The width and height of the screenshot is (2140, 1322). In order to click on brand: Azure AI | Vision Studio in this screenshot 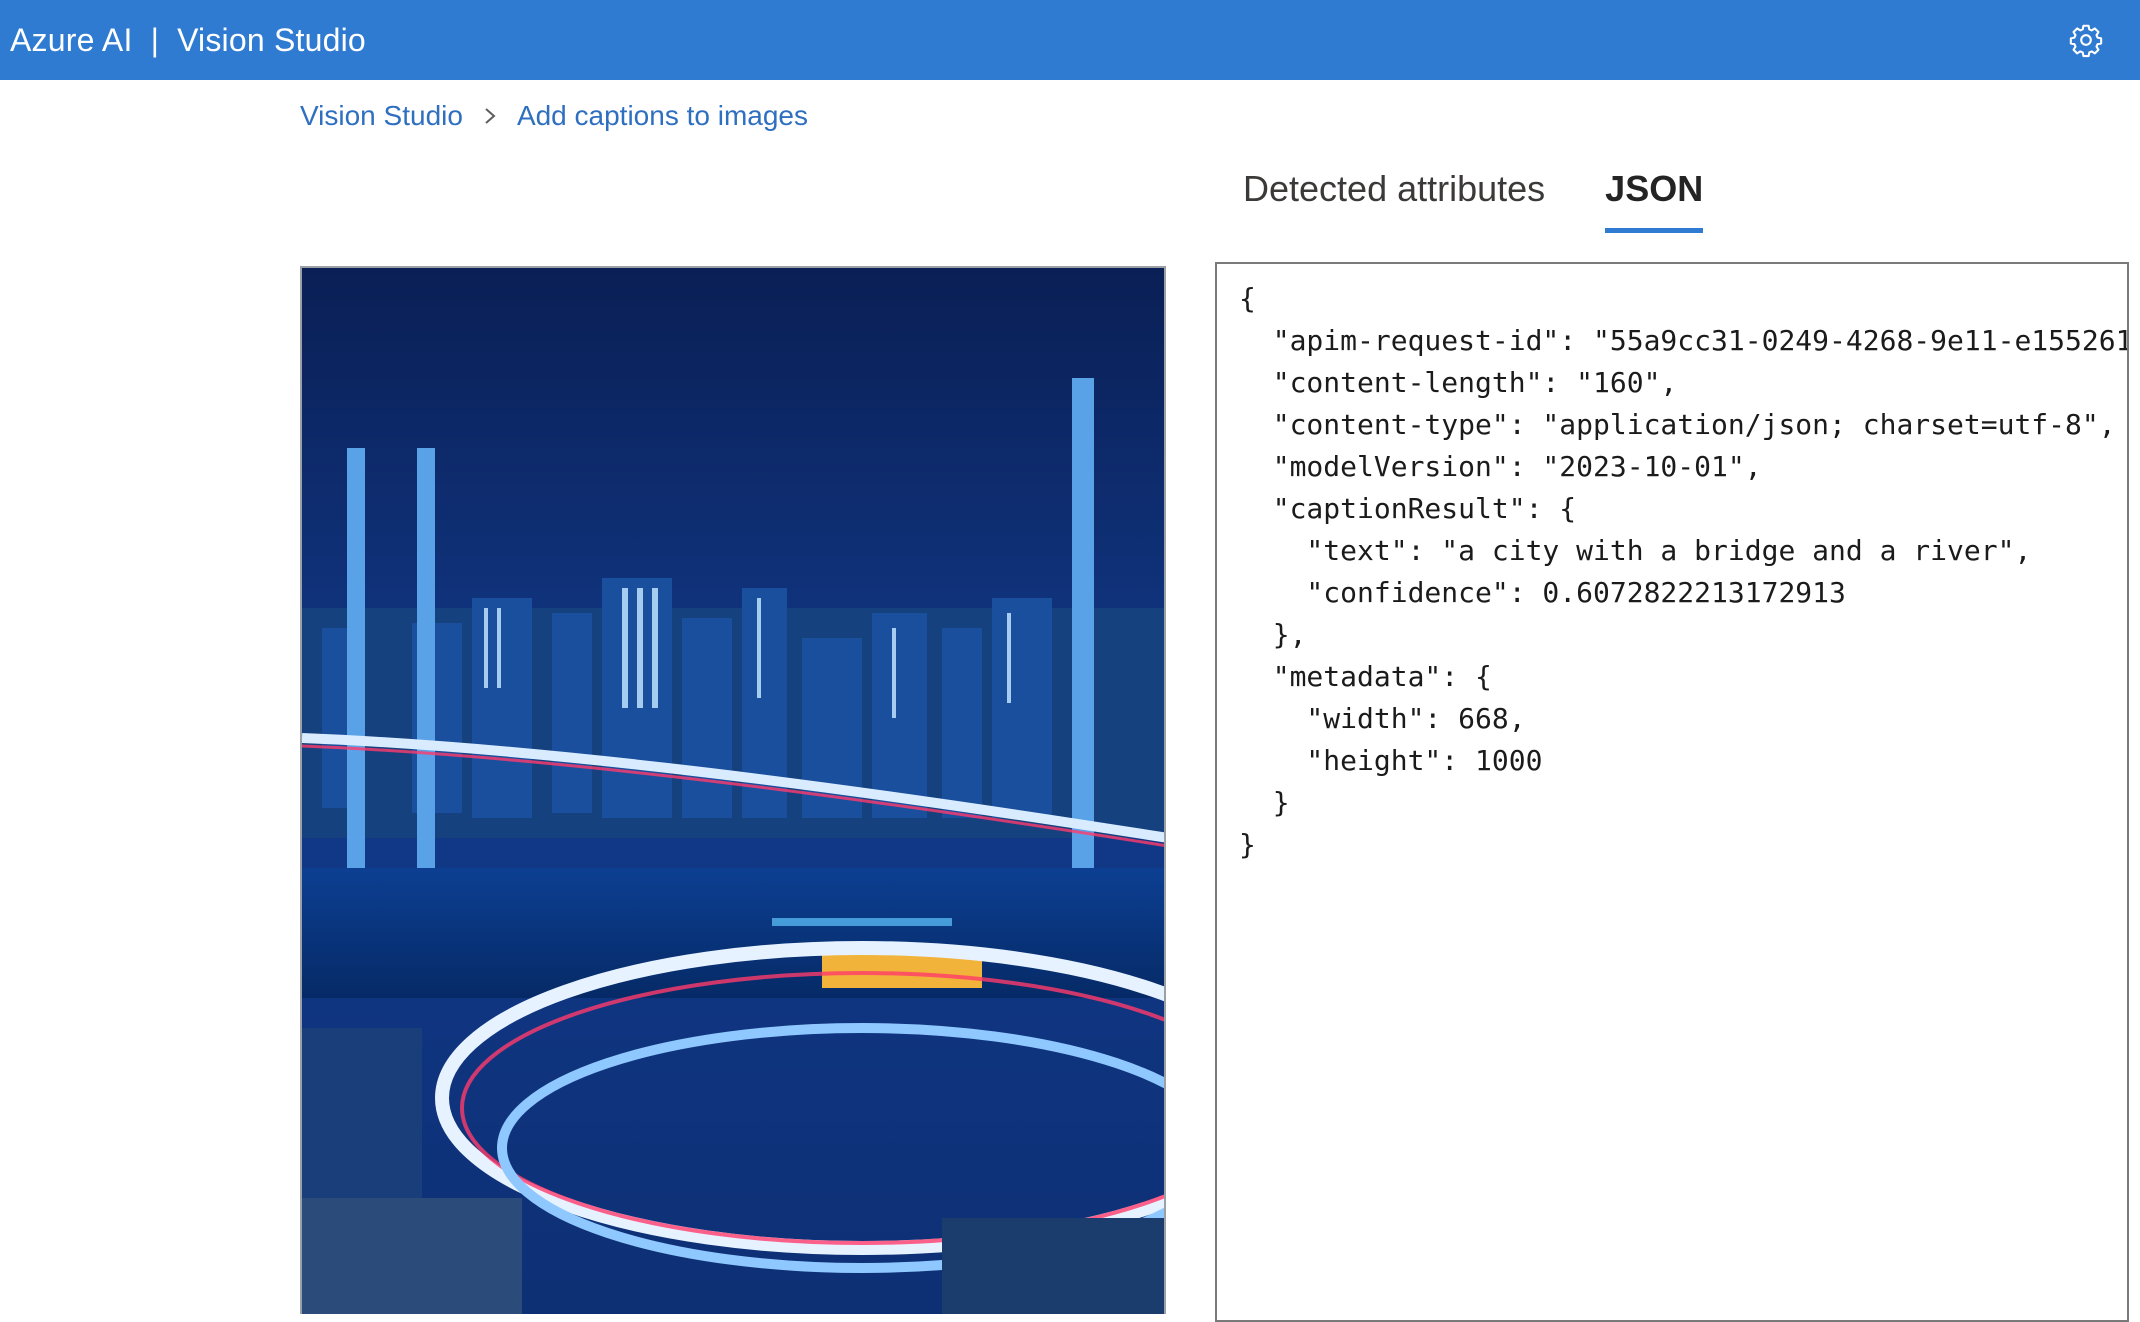, I will do `click(188, 40)`.